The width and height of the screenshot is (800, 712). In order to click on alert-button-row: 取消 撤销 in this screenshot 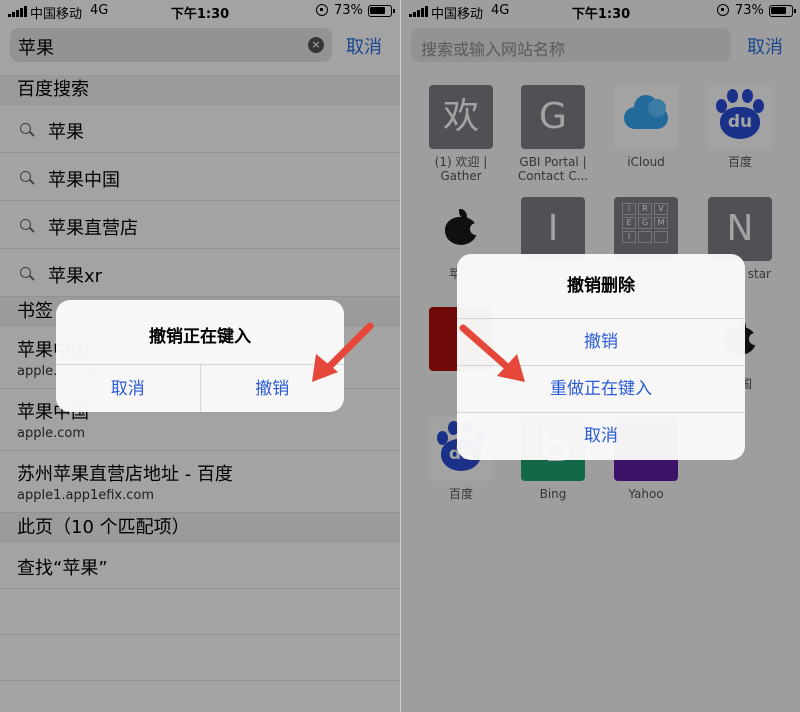, I will do `click(200, 388)`.